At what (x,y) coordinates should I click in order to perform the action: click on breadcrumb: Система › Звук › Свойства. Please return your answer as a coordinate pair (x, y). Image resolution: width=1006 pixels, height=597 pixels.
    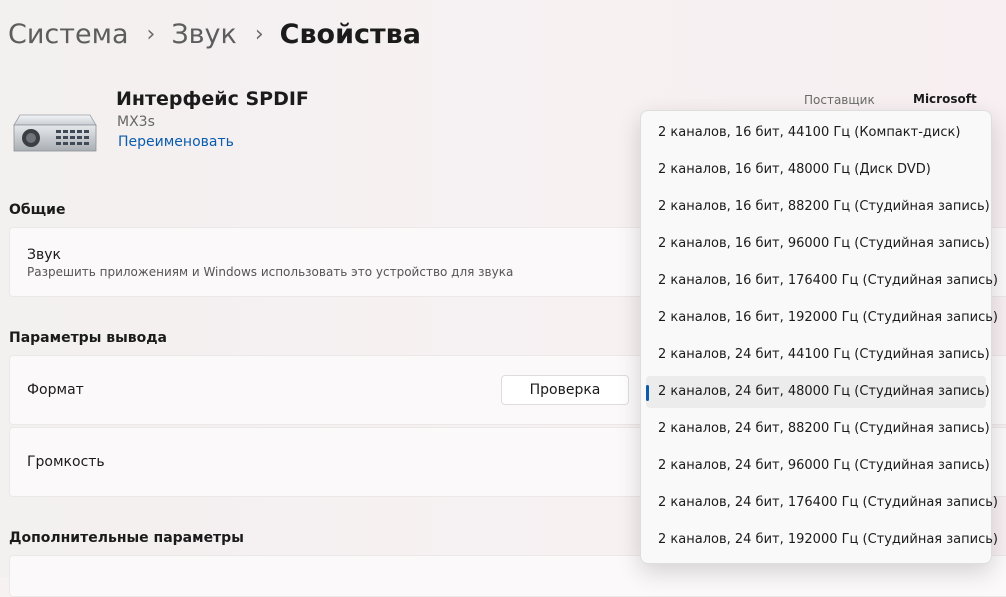
    Looking at the image, I should click on (214, 34).